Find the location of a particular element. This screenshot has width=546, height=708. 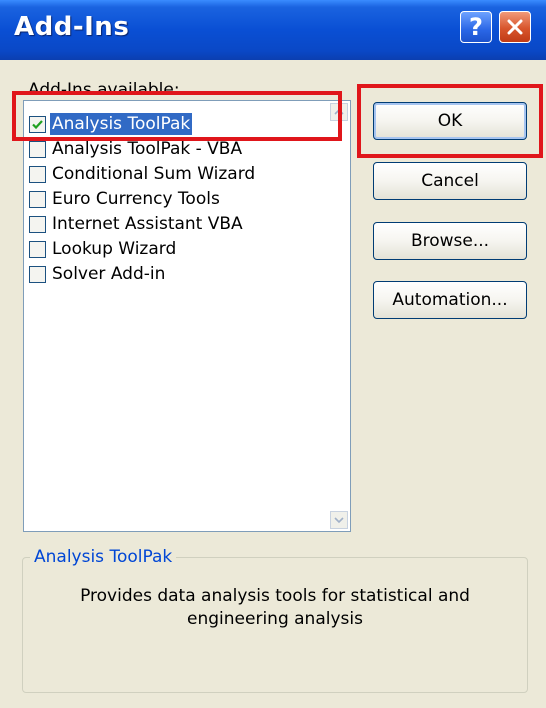

cancel-button: Cancel is located at coordinates (450, 181).